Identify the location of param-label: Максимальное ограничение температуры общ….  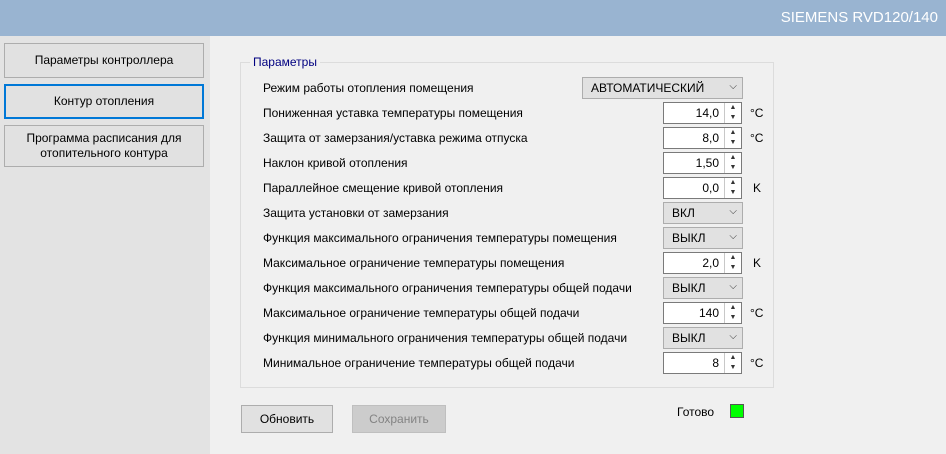
(421, 313).